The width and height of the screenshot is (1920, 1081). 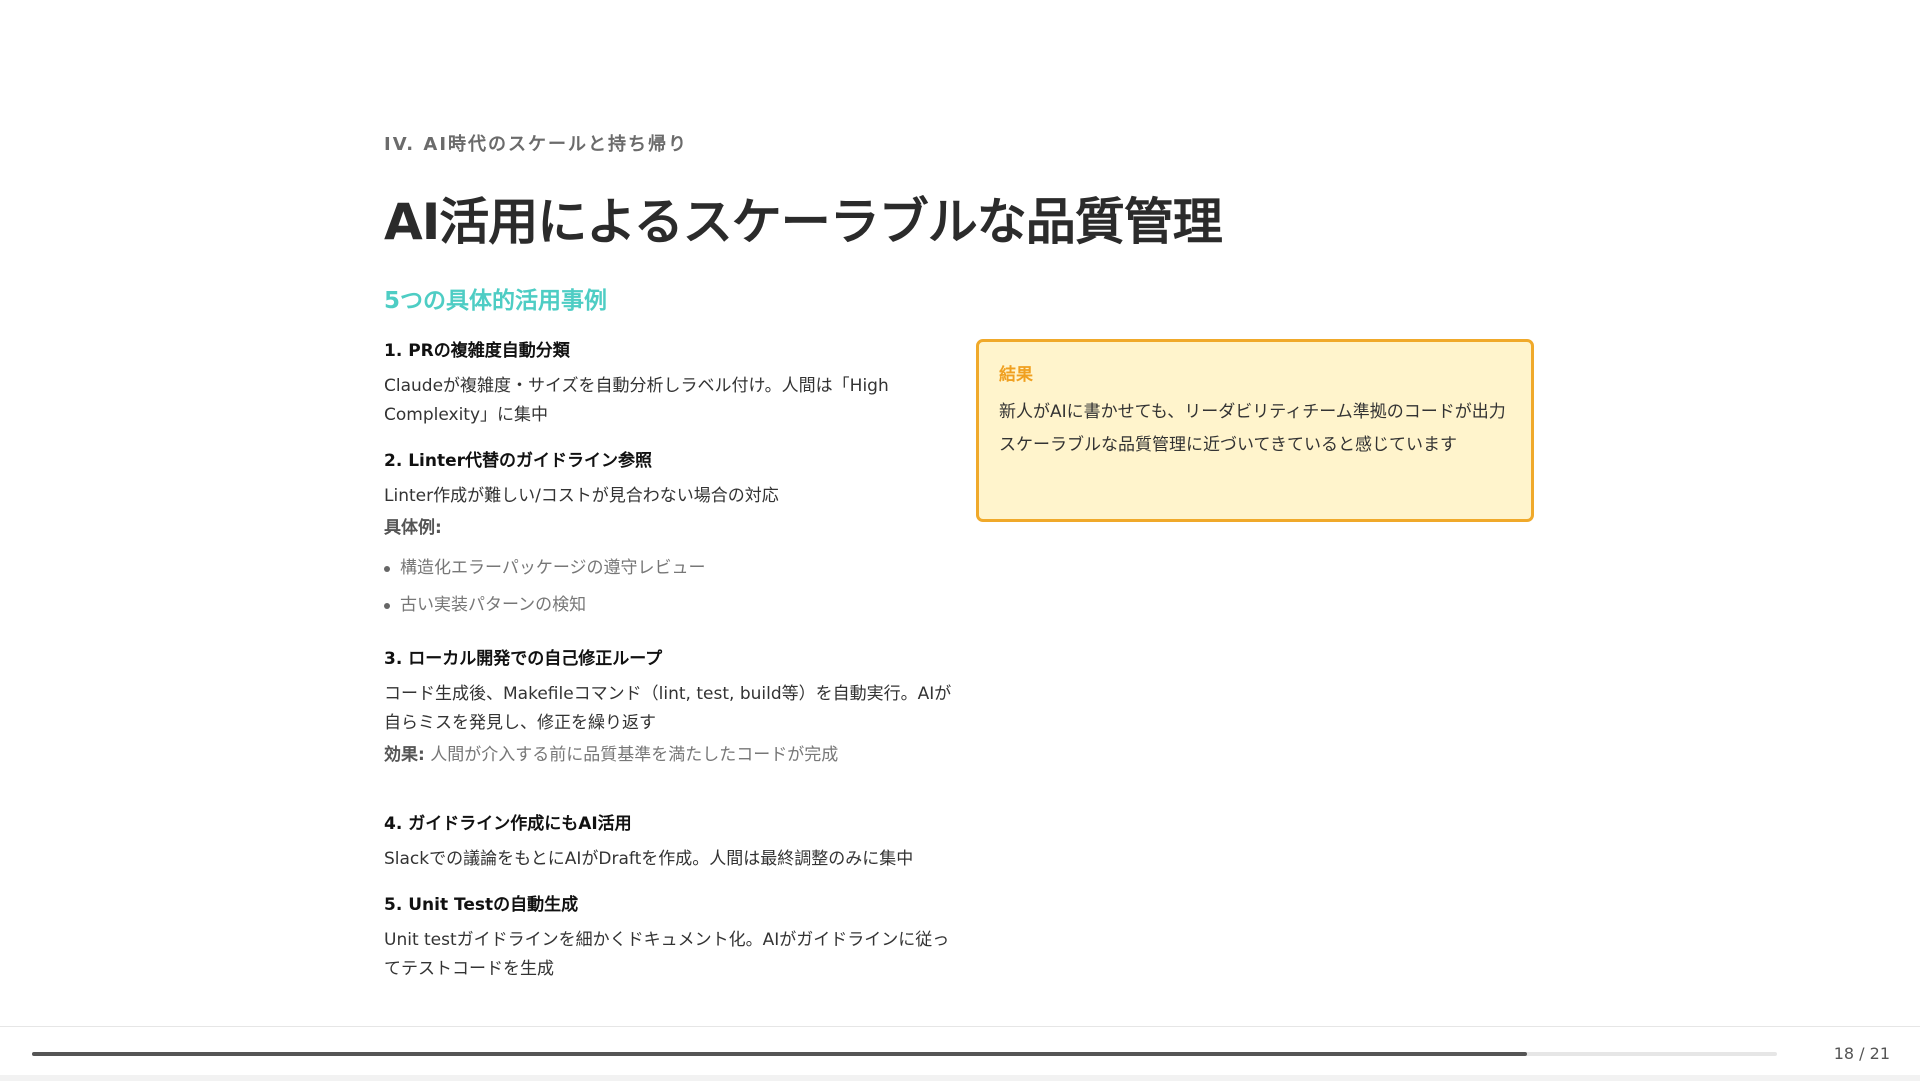 I want to click on list-item: 古い実装パターンの検知, so click(x=669, y=605).